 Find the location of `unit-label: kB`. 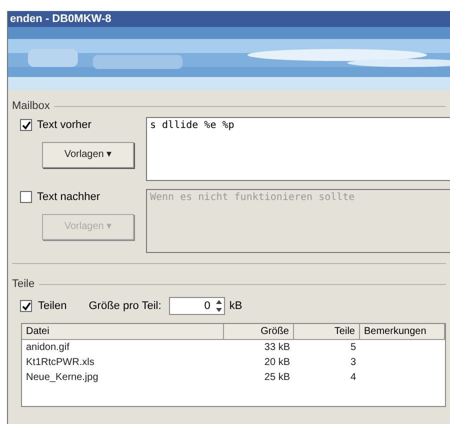

unit-label: kB is located at coordinates (235, 306).